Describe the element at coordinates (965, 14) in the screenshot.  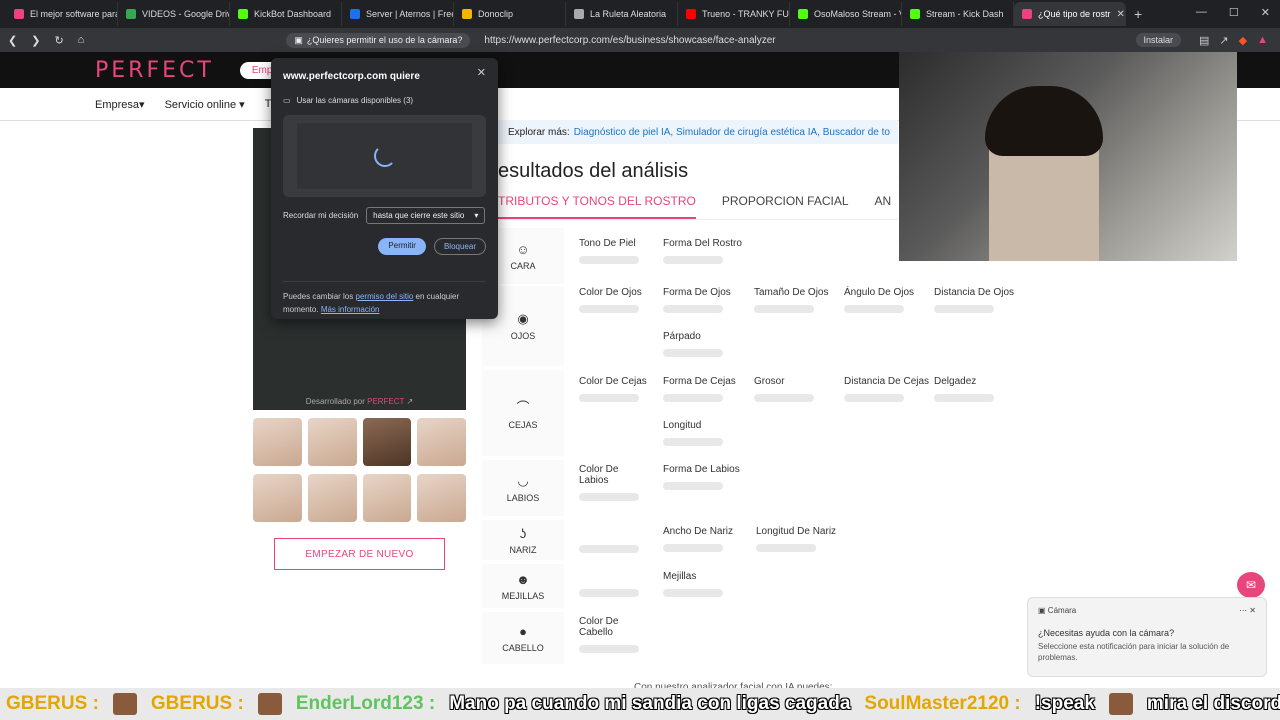
I see `tab-label: Stream - Kick Dash` at that location.